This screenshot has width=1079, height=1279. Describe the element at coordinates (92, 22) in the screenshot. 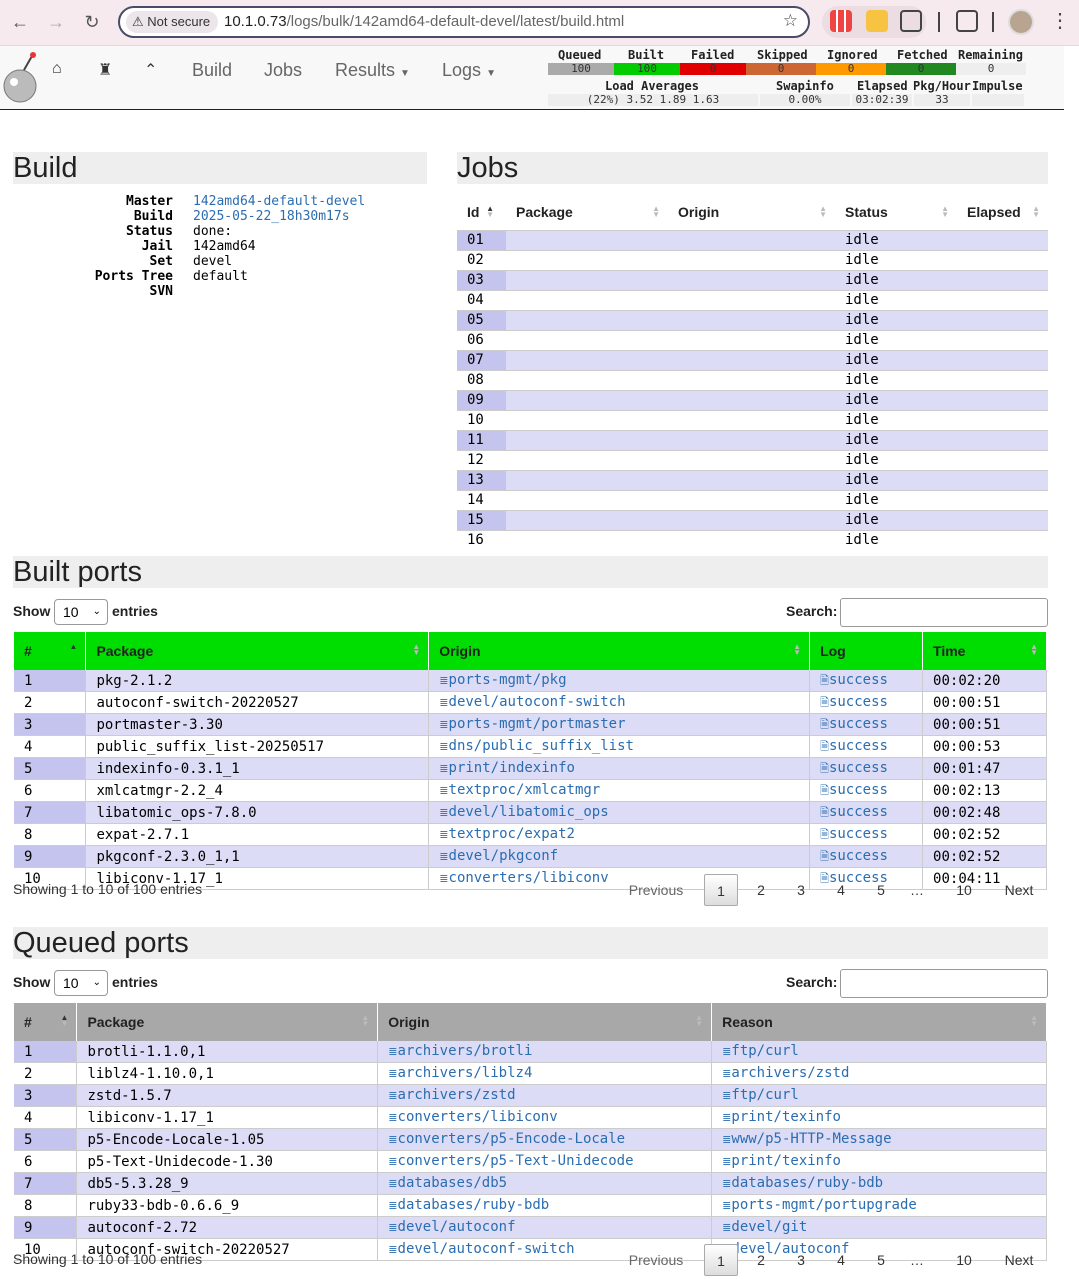

I see `reload-icon: ↻` at that location.